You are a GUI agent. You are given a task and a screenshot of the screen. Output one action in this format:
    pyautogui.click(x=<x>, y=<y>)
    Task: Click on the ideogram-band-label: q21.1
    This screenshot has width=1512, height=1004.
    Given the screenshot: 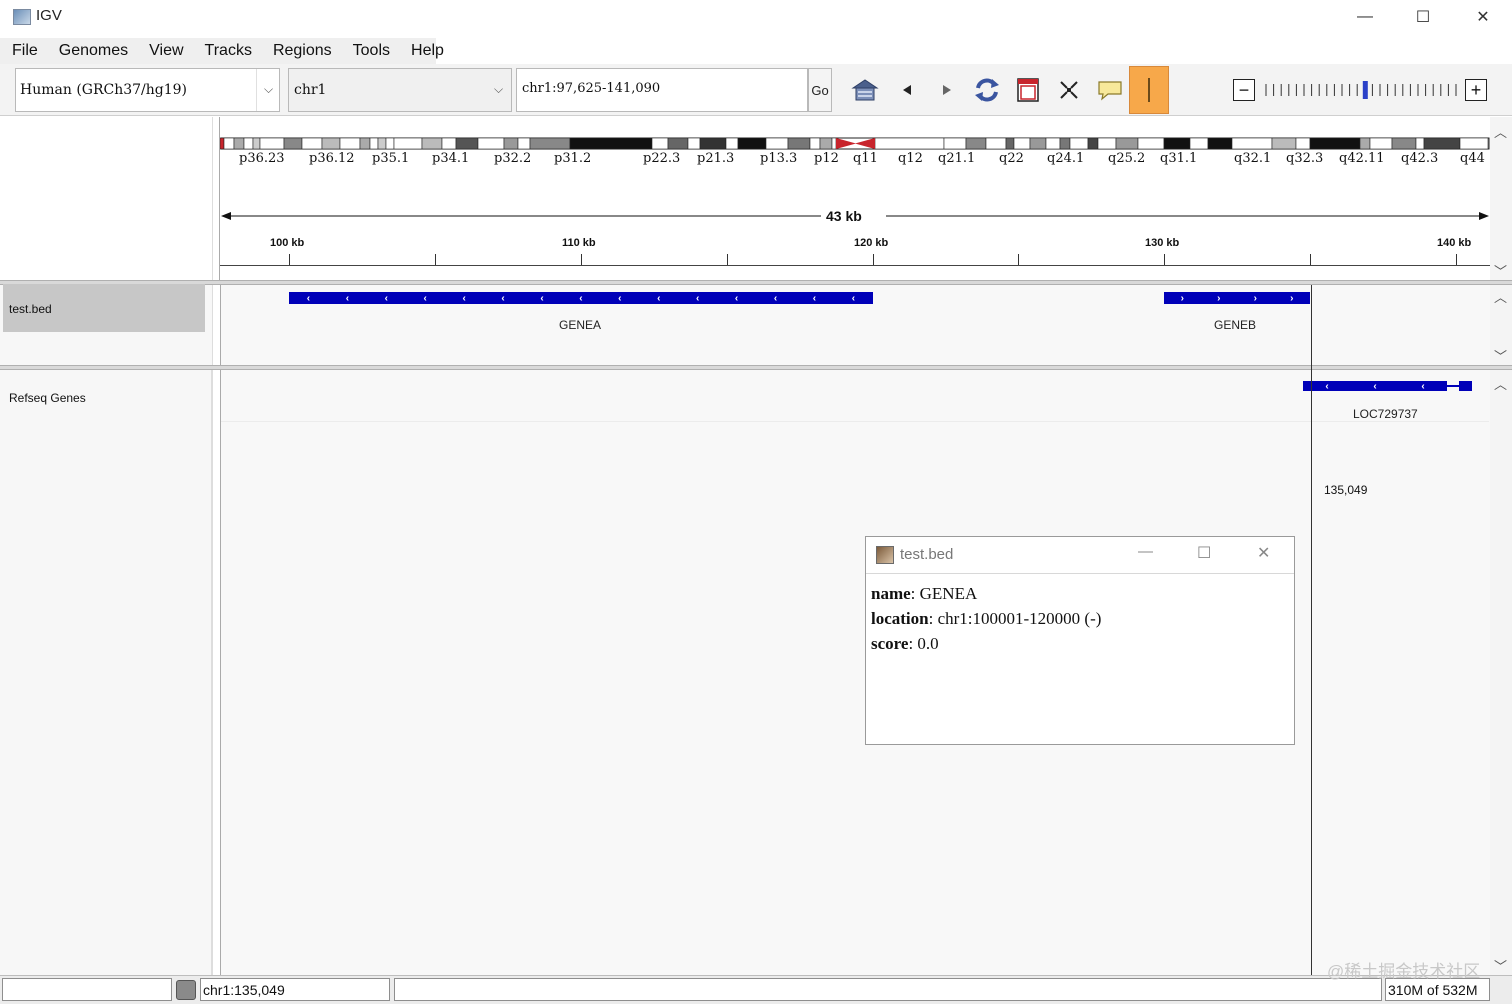 What is the action you would take?
    pyautogui.click(x=957, y=158)
    